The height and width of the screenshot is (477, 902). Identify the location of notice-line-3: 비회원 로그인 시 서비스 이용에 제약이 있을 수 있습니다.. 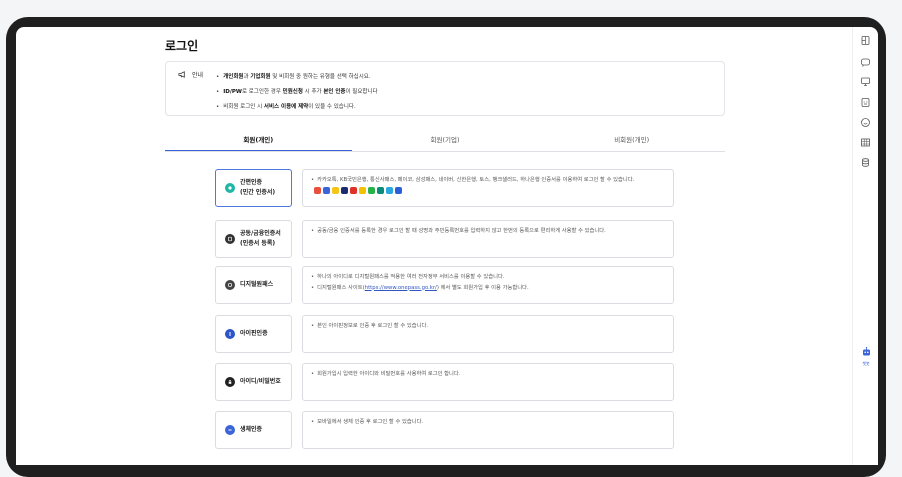
(297, 107).